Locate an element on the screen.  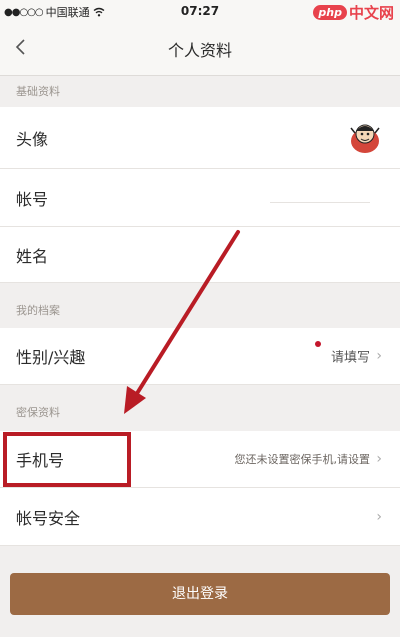
watermark-text: 中文网 is located at coordinates (371, 13).